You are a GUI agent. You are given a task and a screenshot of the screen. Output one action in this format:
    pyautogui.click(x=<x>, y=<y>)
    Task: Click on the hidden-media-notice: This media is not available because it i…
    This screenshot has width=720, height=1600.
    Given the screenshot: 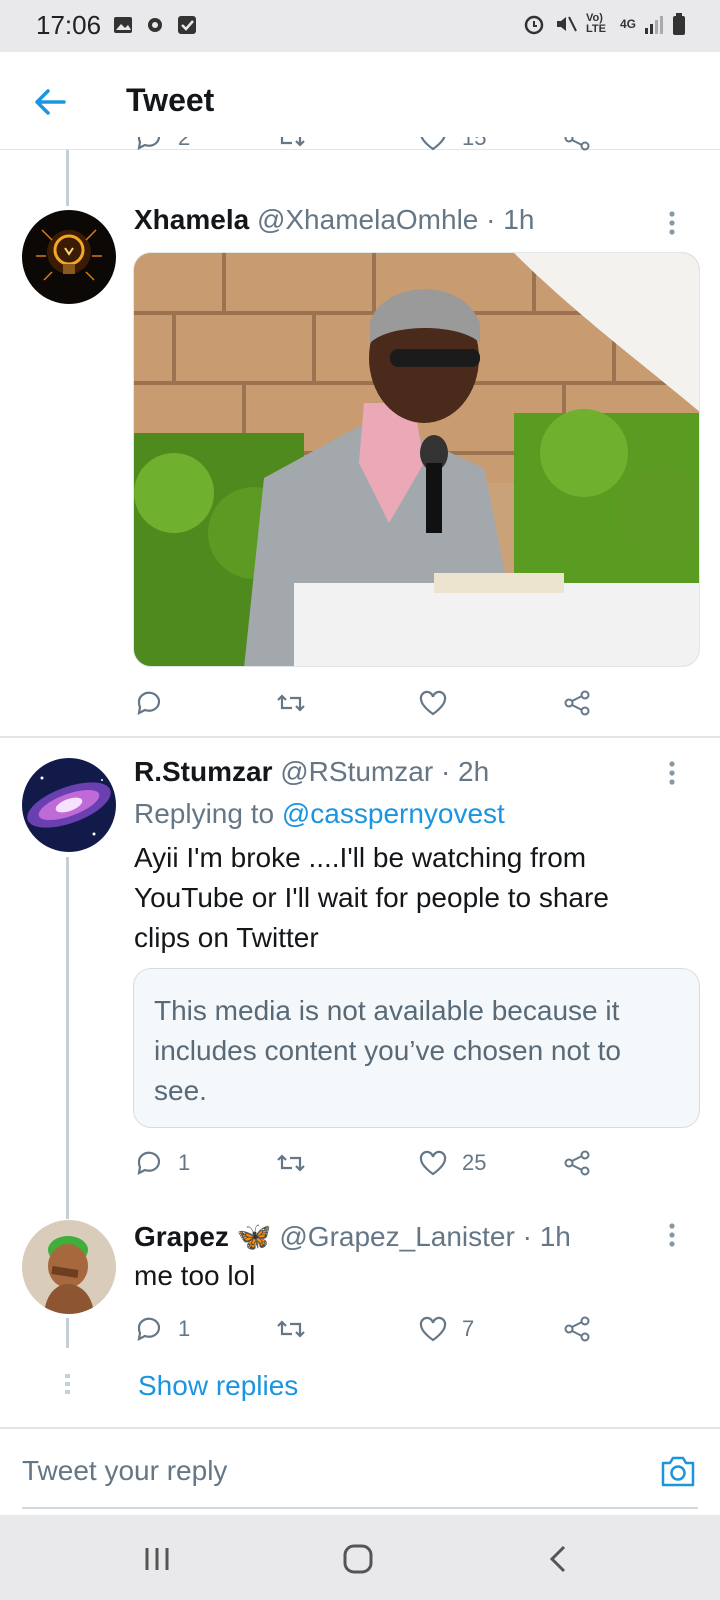 What is the action you would take?
    pyautogui.click(x=416, y=1048)
    